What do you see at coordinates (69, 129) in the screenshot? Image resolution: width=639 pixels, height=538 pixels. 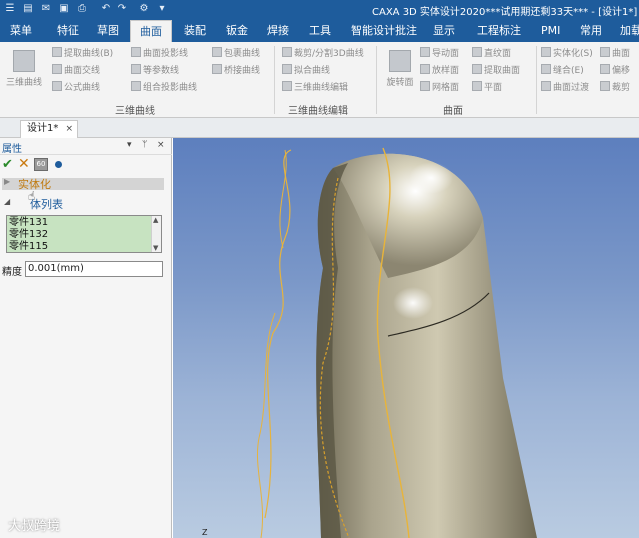 I see `close-icon: ×` at bounding box center [69, 129].